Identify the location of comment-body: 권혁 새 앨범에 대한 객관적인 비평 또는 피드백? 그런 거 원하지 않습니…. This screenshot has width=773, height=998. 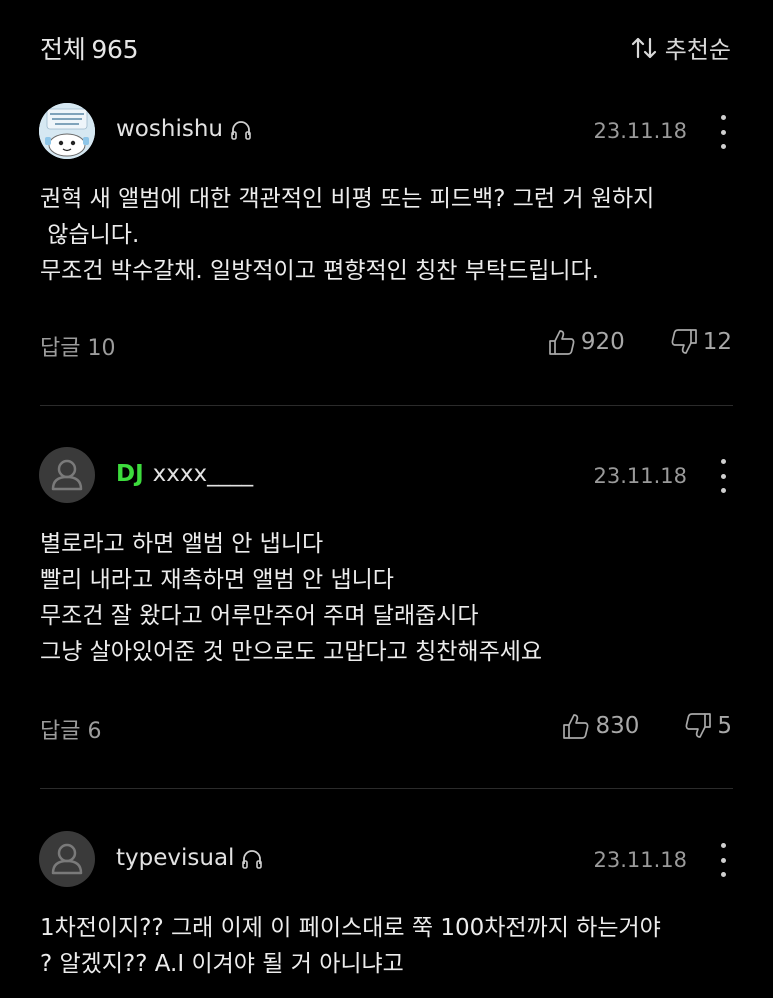
(390, 235).